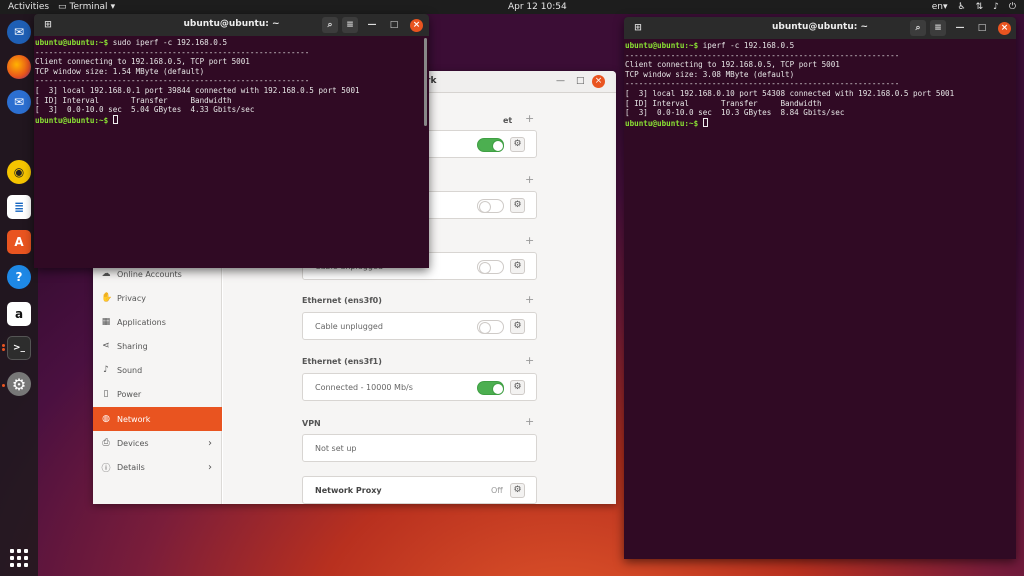 Image resolution: width=1024 pixels, height=576 pixels. What do you see at coordinates (149, 274) in the screenshot?
I see `sidebar-item-label: Online Accounts` at bounding box center [149, 274].